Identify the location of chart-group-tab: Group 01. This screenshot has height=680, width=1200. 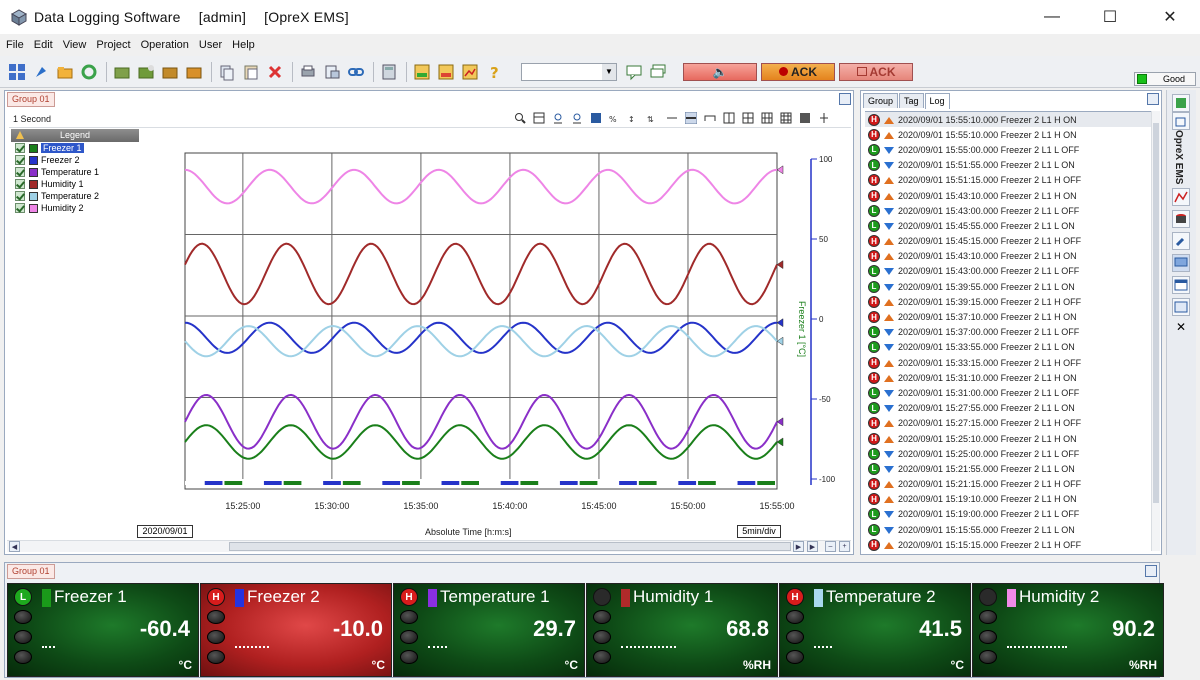
(31, 99).